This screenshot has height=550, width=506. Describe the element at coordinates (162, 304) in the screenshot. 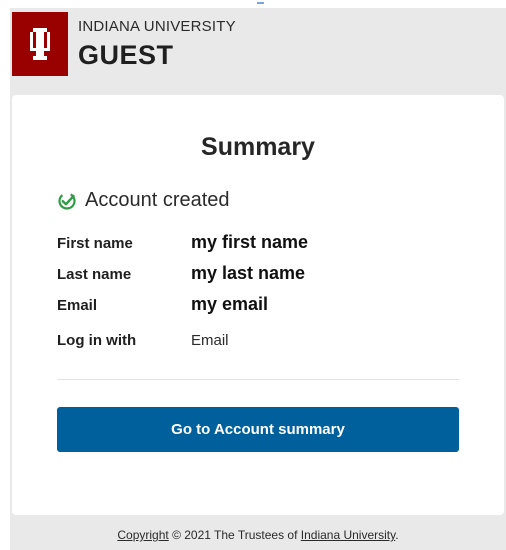

I see `email-row: Email my email` at that location.